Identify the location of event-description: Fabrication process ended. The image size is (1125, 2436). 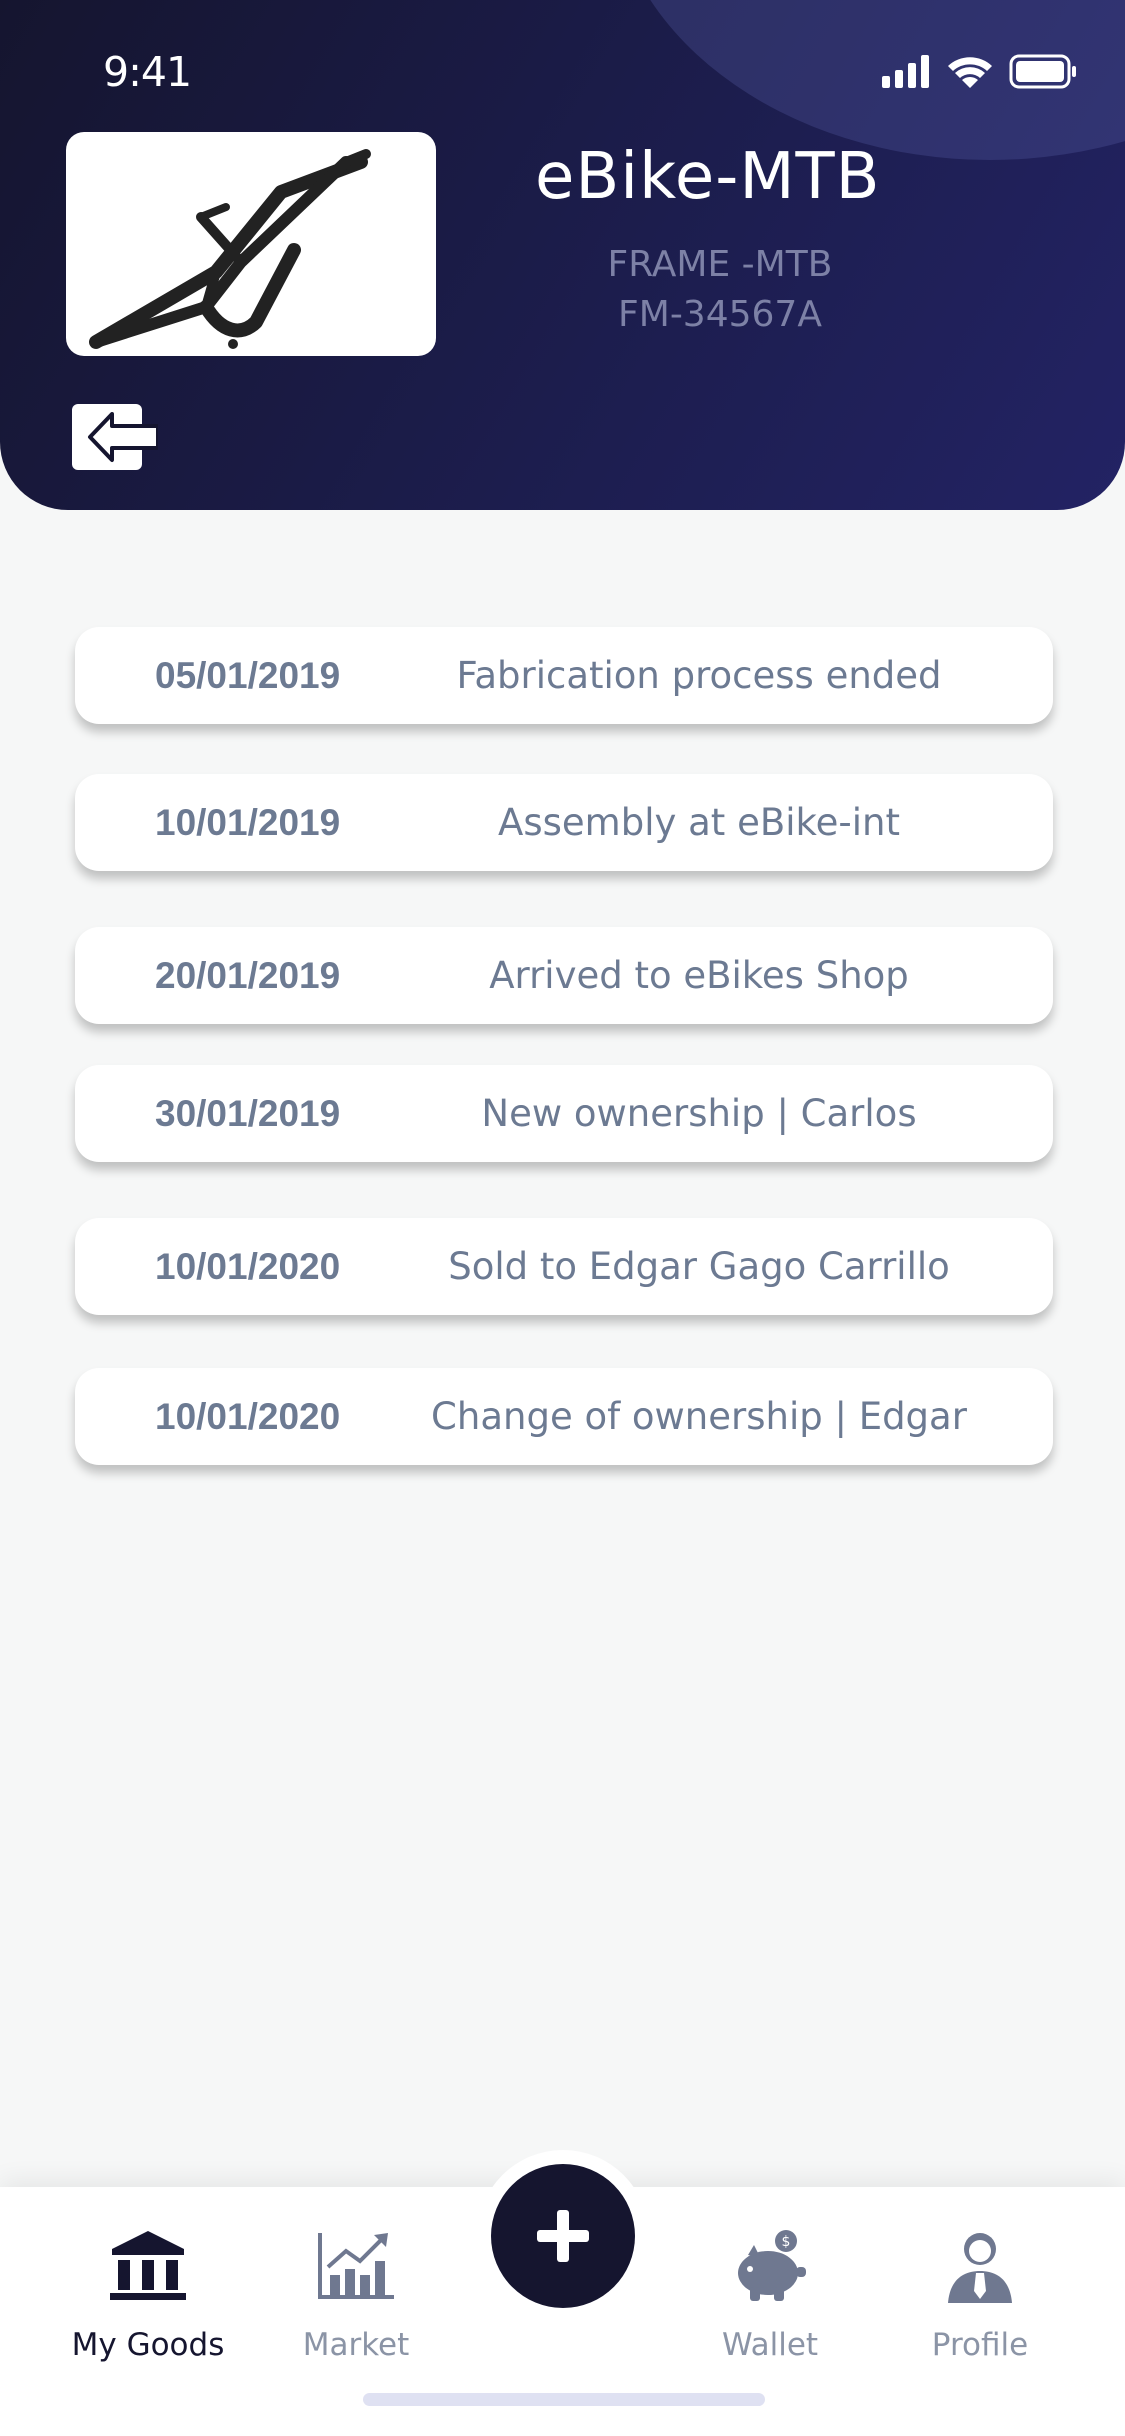
(699, 675).